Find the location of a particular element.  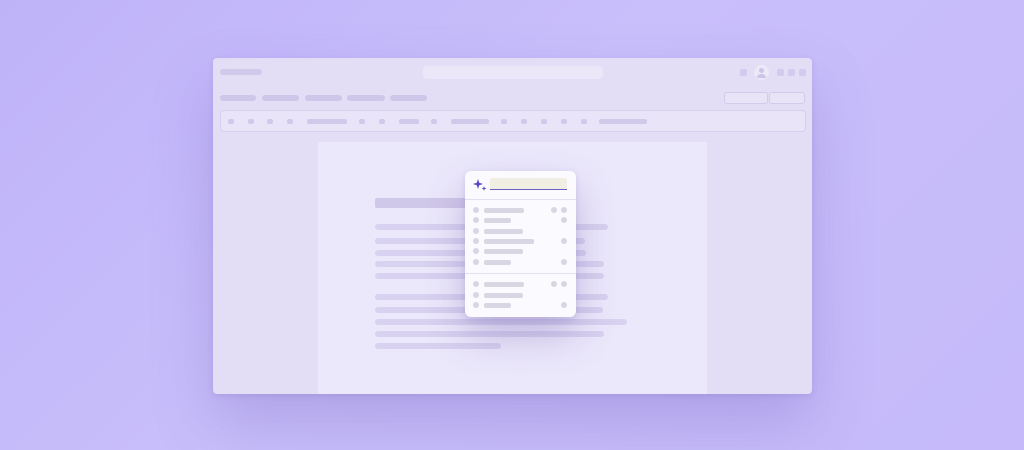

more-options is located at coordinates (623, 121).